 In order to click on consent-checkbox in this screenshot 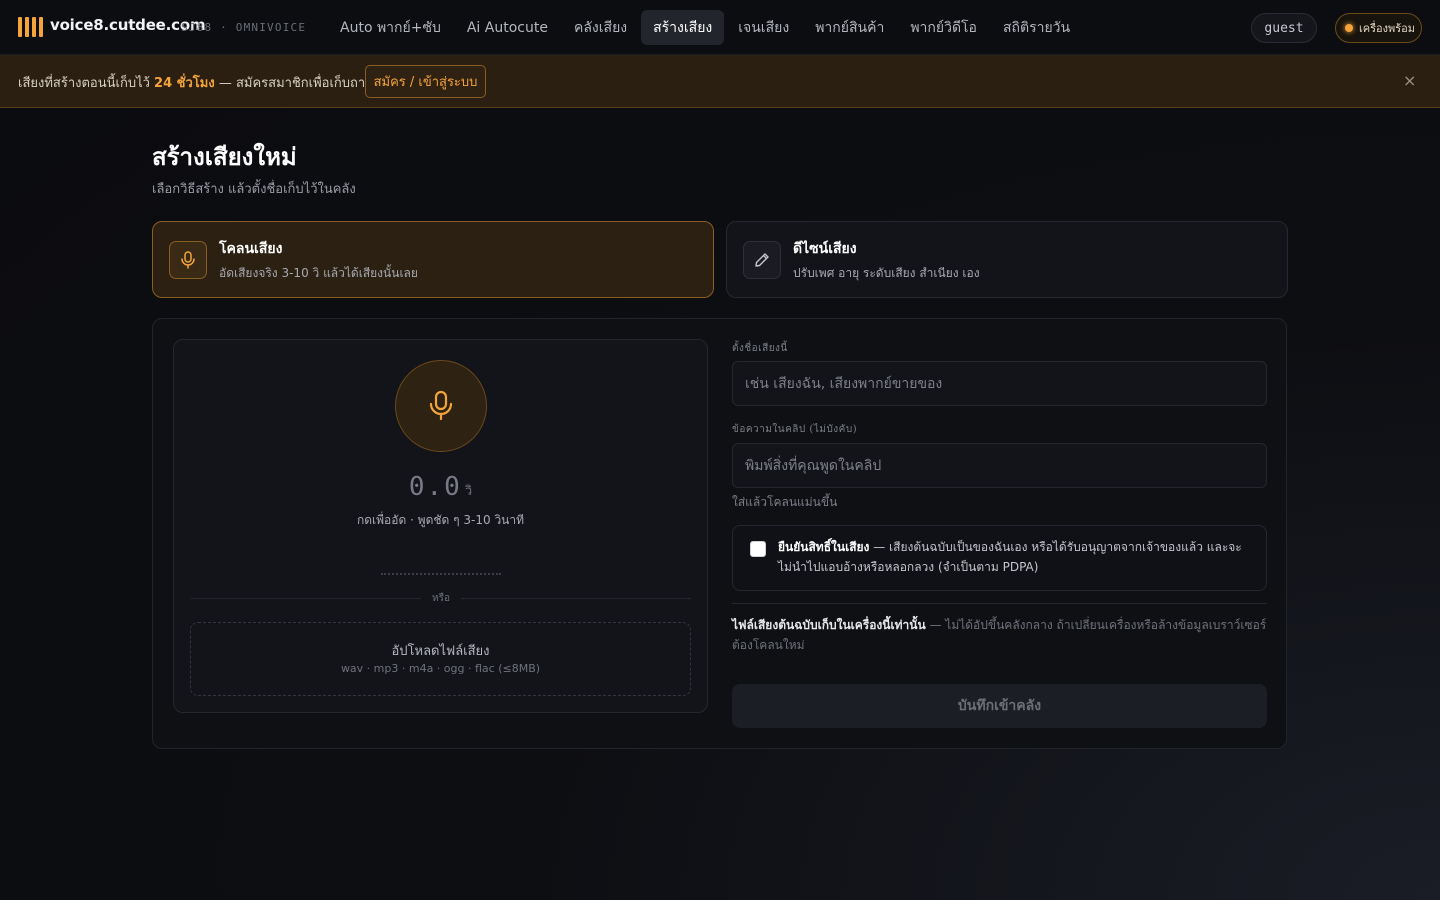, I will do `click(758, 549)`.